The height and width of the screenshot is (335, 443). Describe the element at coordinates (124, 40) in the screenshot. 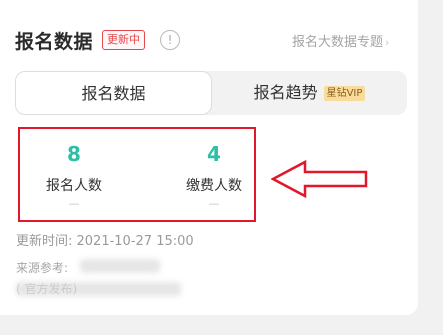

I see `updating-badge: 更新中` at that location.